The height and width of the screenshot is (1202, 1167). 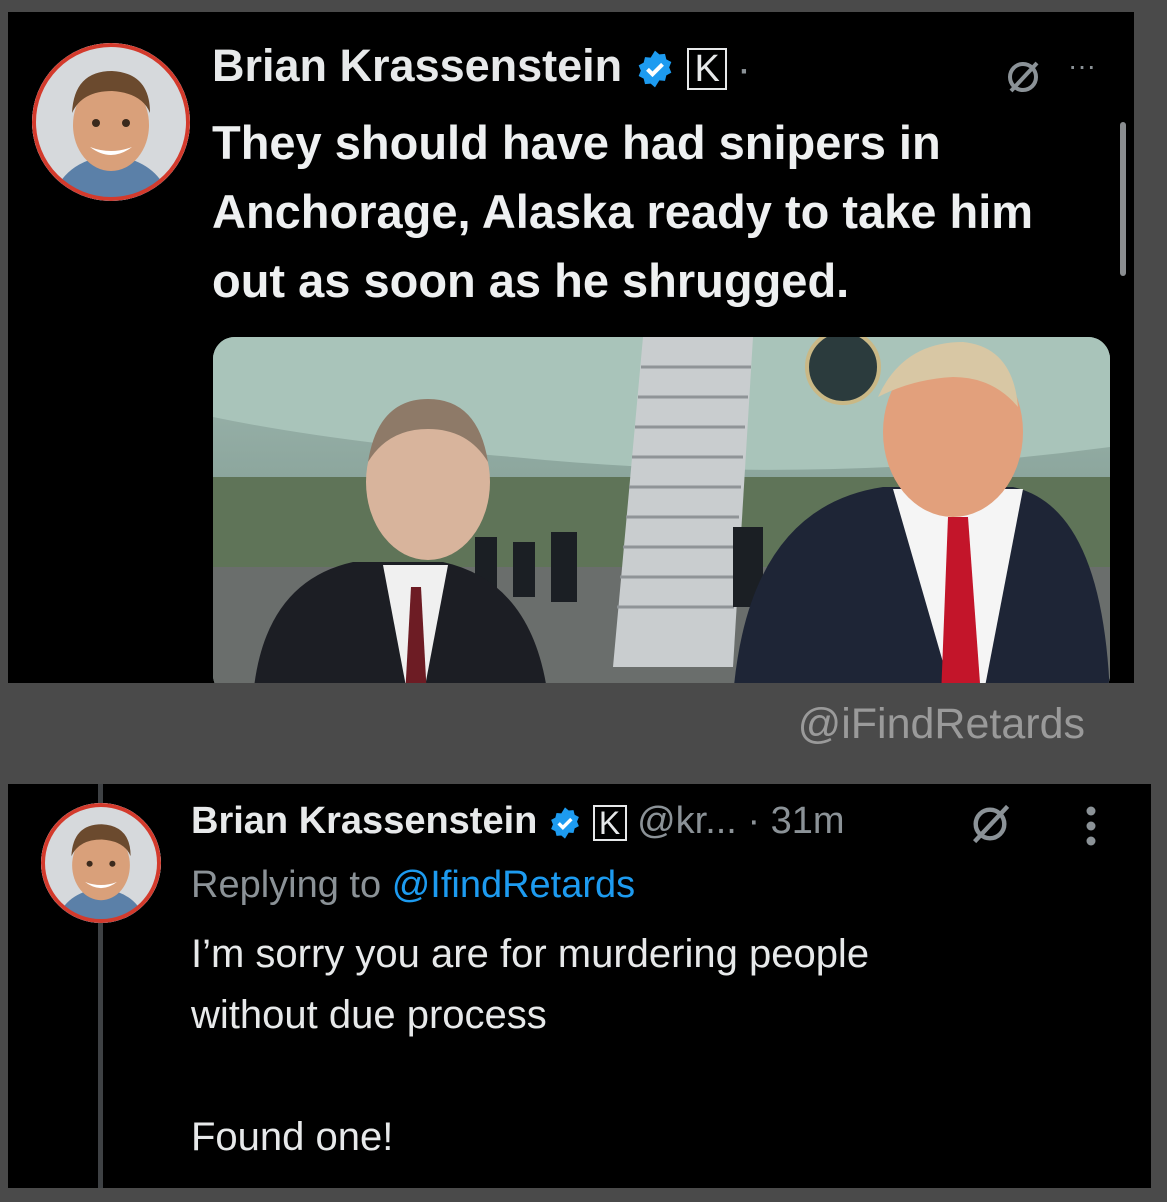 What do you see at coordinates (941, 724) in the screenshot?
I see `watermark: @iFindRetards` at bounding box center [941, 724].